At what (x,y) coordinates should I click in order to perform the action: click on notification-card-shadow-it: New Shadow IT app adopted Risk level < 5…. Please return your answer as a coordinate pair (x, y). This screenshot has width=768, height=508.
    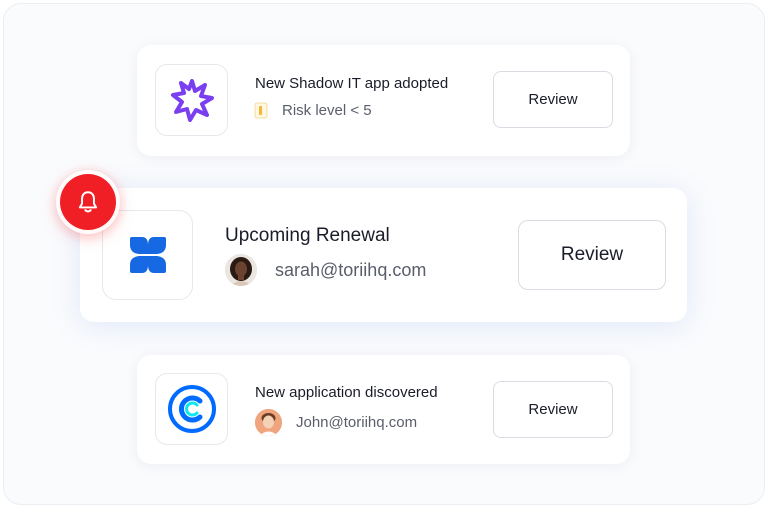
    Looking at the image, I should click on (383, 100).